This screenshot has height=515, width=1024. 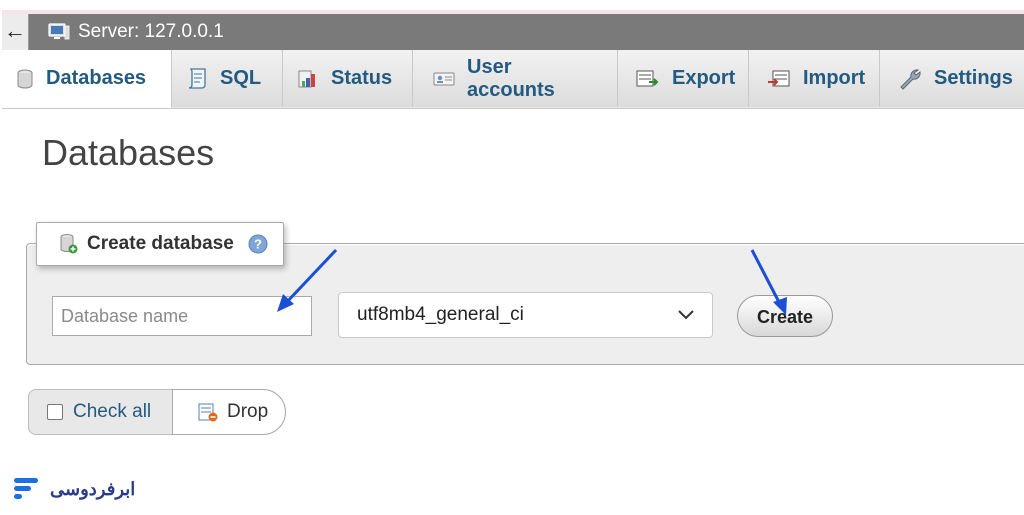 What do you see at coordinates (785, 316) in the screenshot?
I see `create-button: Create` at bounding box center [785, 316].